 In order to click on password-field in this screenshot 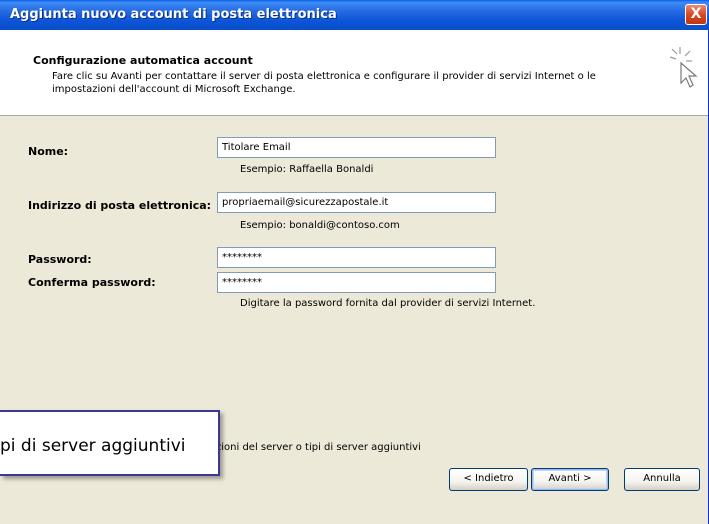, I will do `click(356, 257)`.